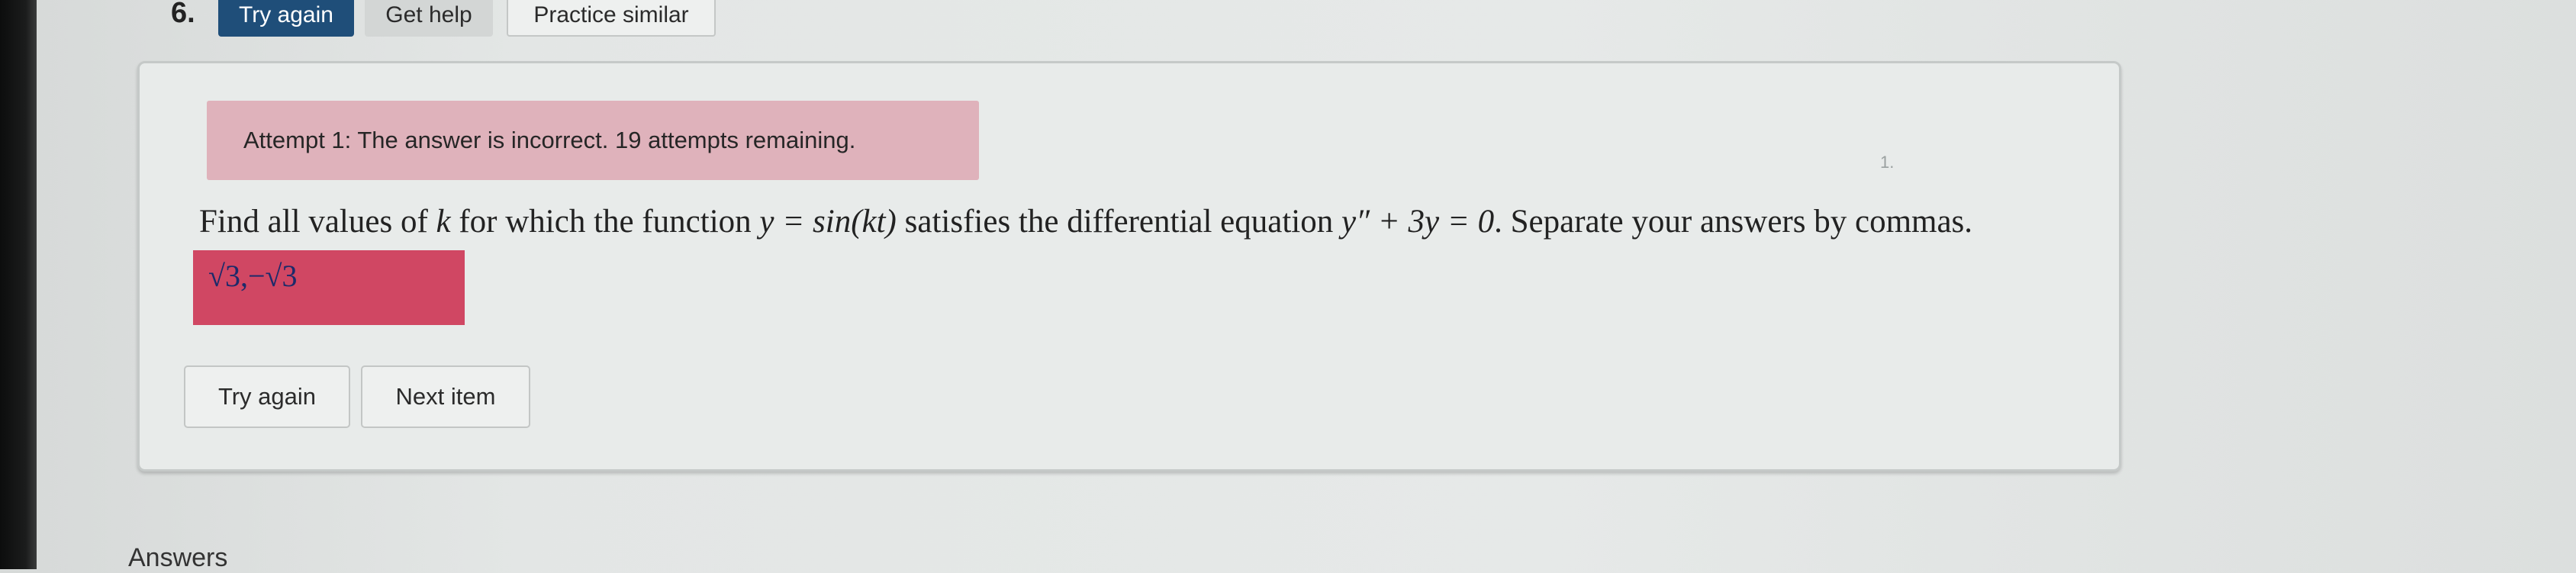  Describe the element at coordinates (1887, 162) in the screenshot. I see `corner-mark: 1.` at that location.